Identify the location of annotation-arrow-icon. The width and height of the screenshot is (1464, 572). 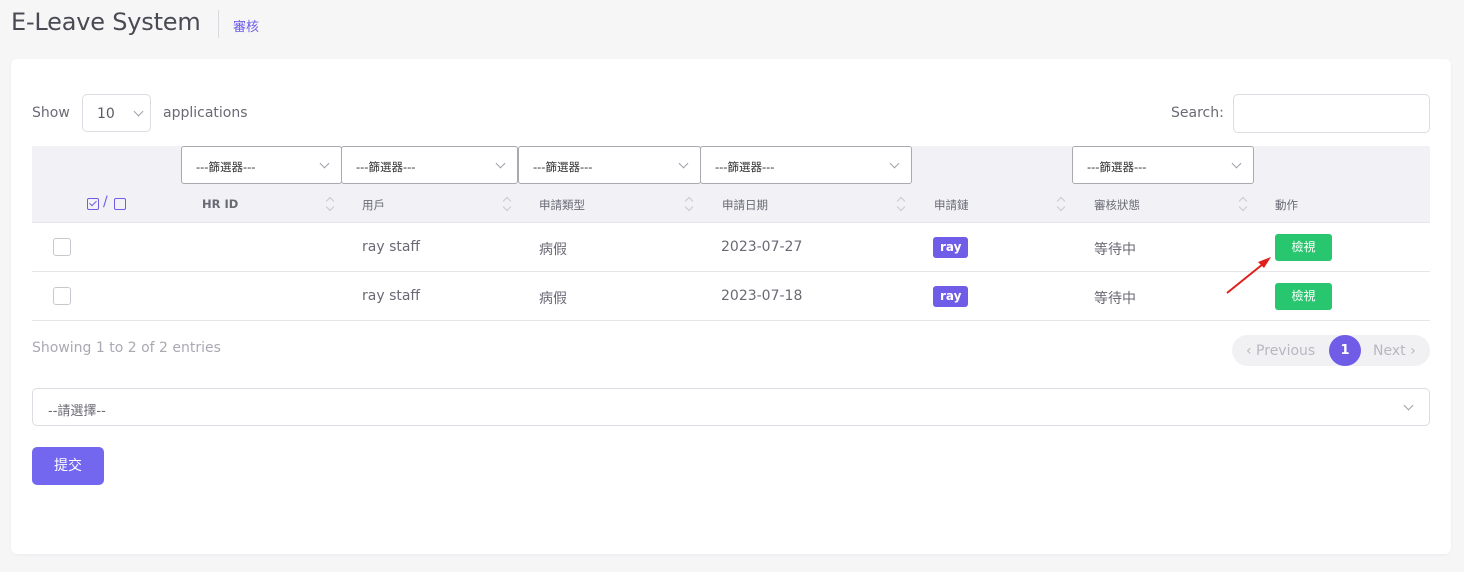
(1248, 275).